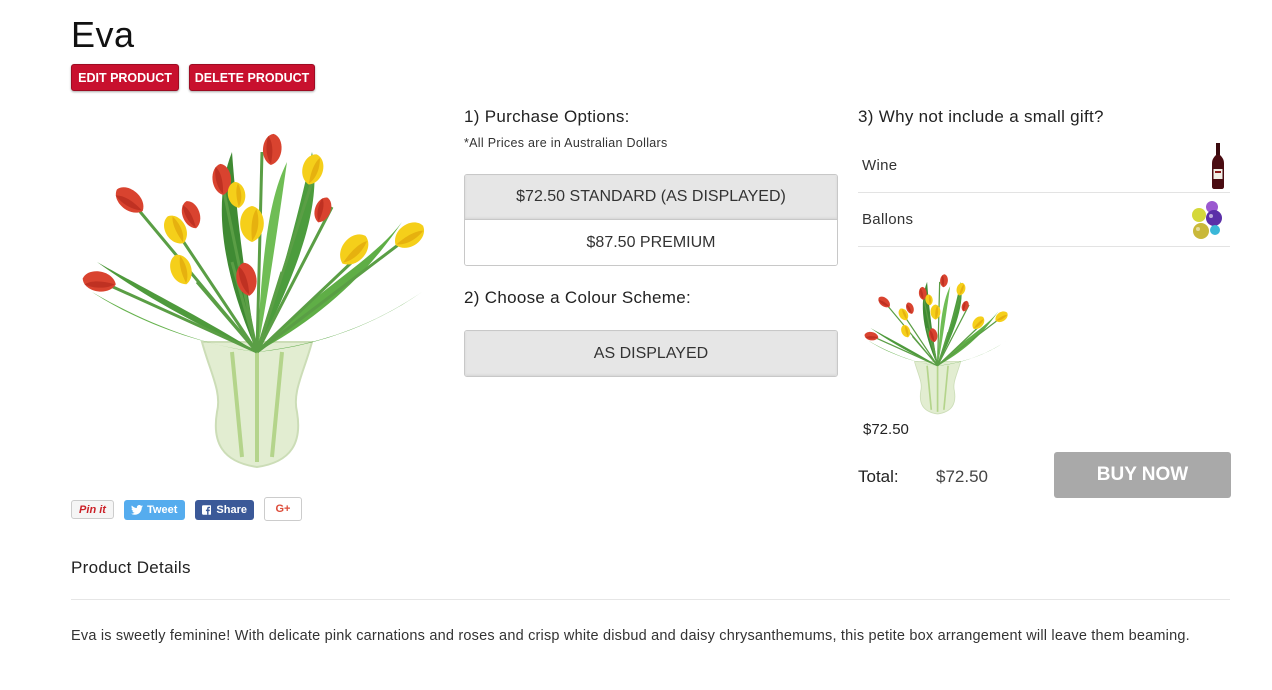  What do you see at coordinates (1207, 219) in the screenshot?
I see `balloons-icon` at bounding box center [1207, 219].